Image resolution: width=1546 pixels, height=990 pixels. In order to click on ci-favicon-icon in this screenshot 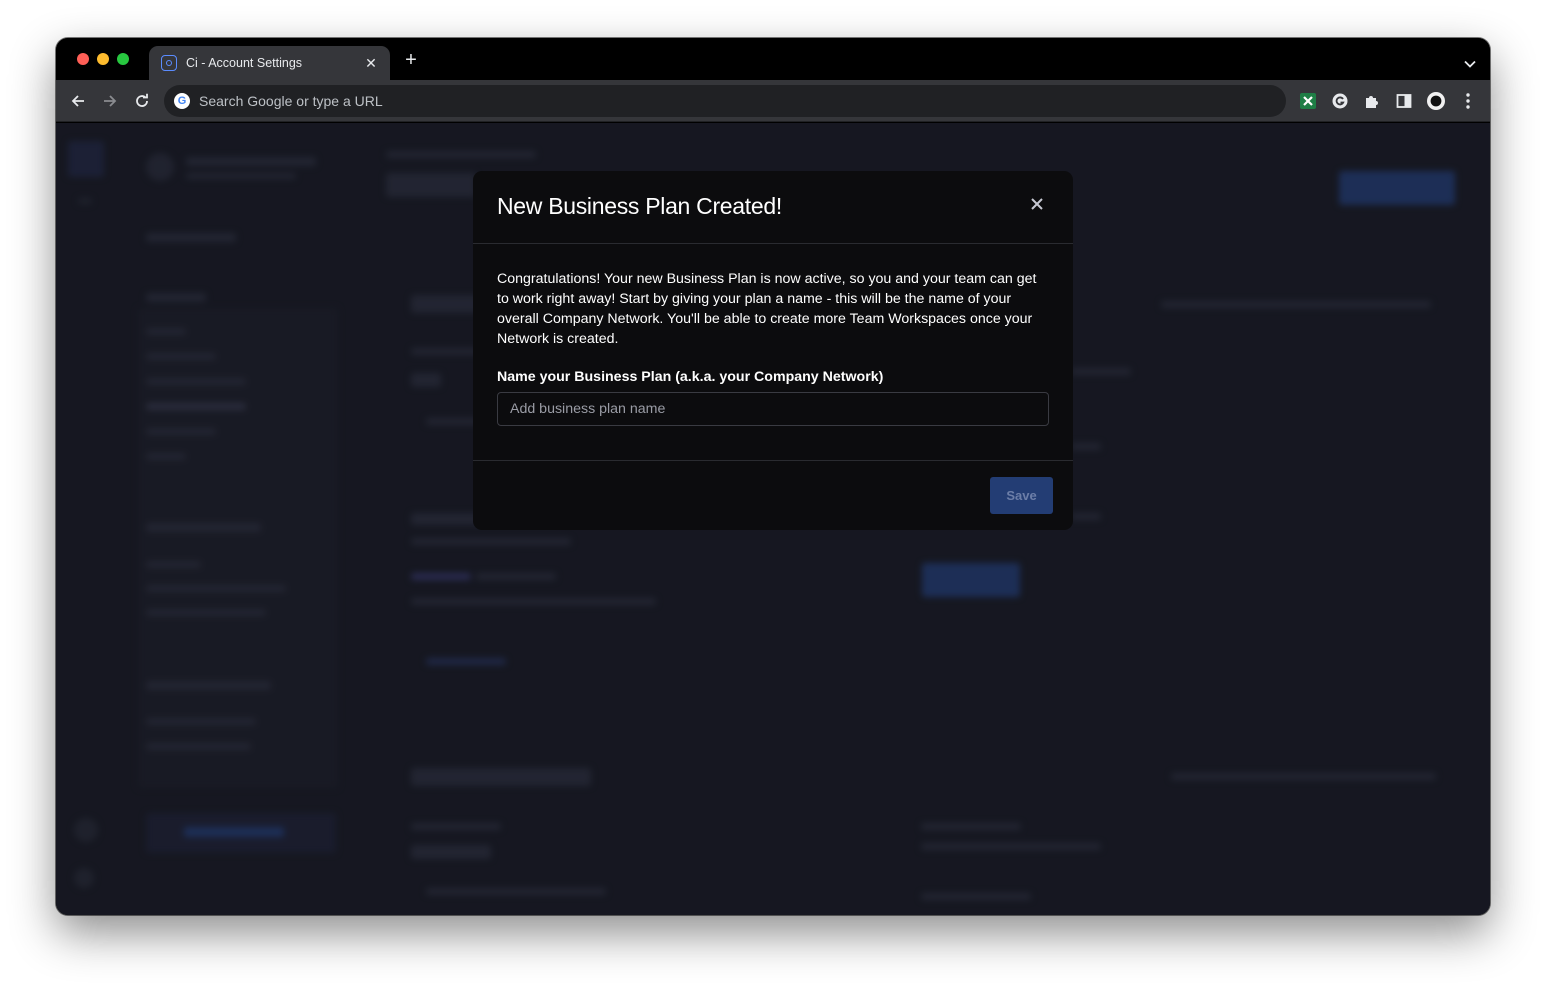, I will do `click(169, 63)`.